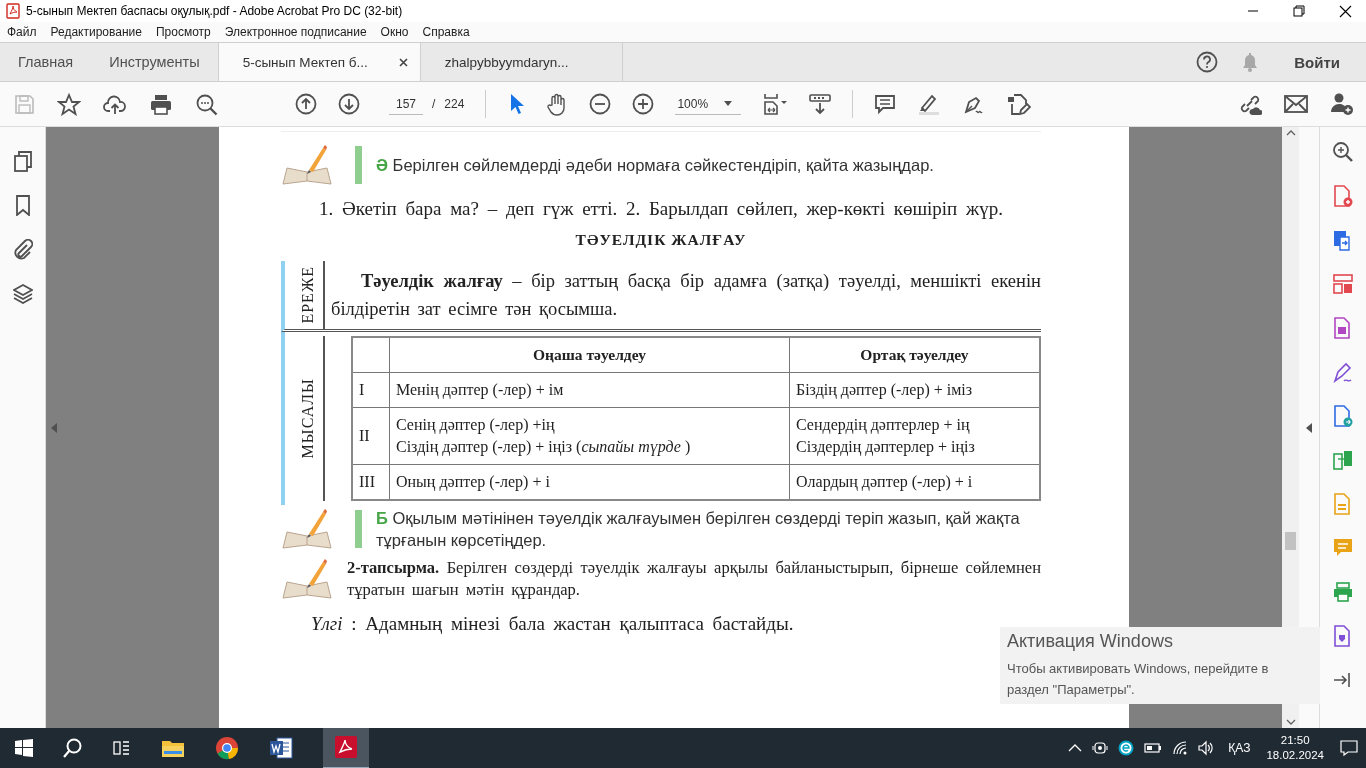  I want to click on document-plus-icon, so click(1343, 196).